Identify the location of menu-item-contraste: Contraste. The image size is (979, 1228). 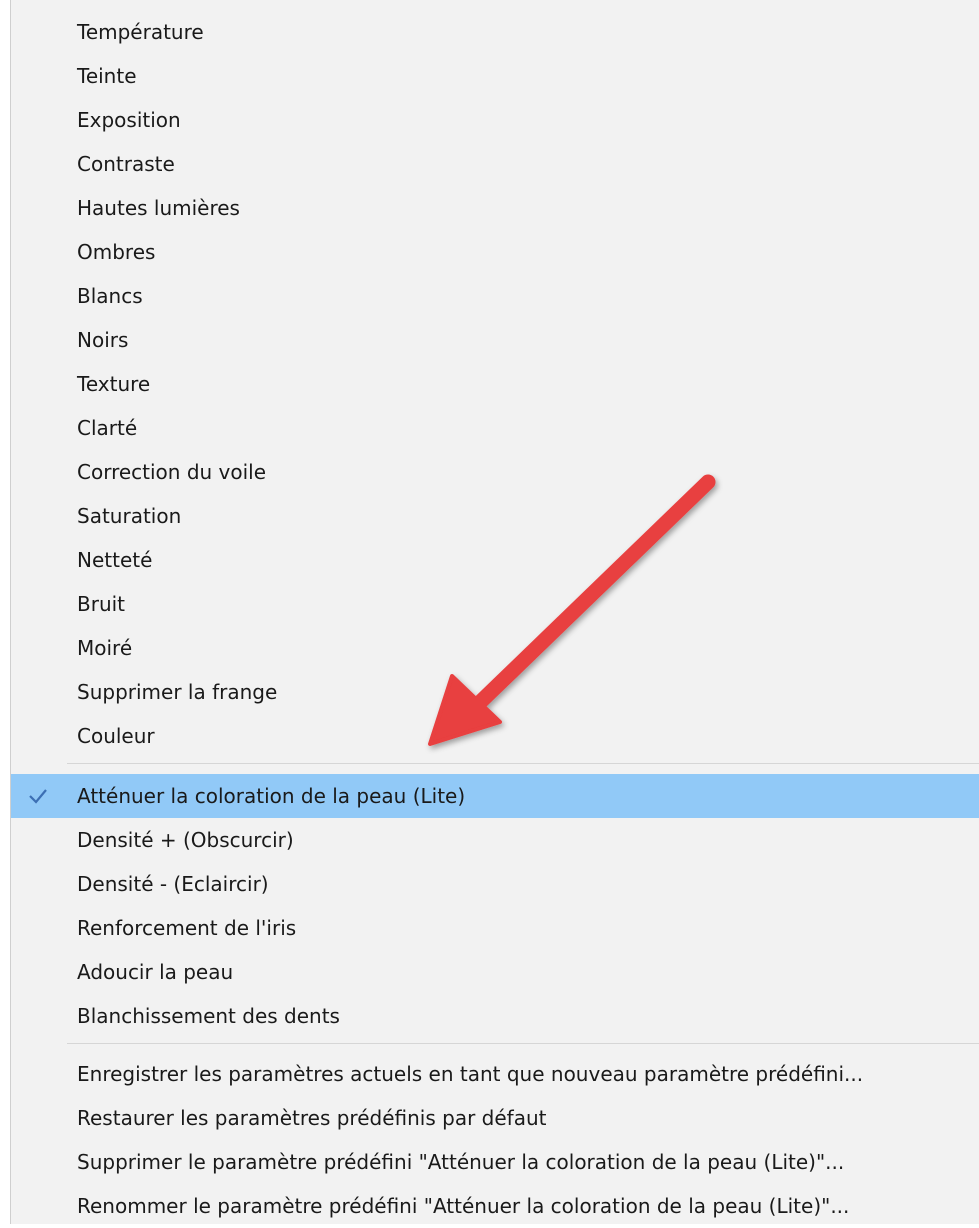
(495, 164).